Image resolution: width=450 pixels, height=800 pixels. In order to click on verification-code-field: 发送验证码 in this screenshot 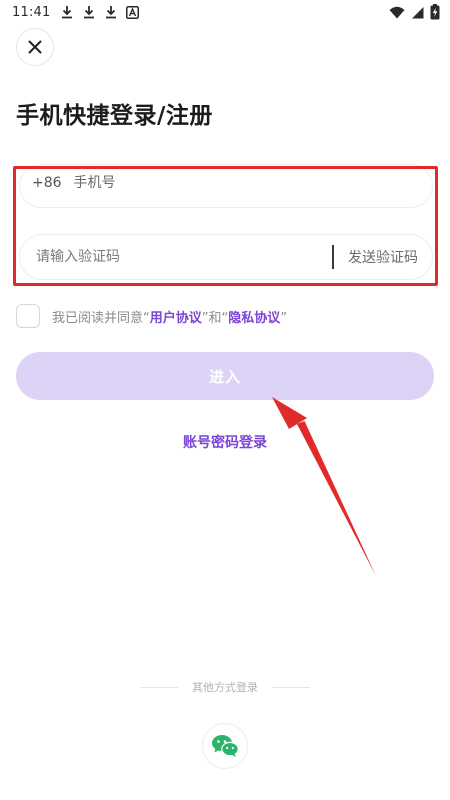, I will do `click(226, 257)`.